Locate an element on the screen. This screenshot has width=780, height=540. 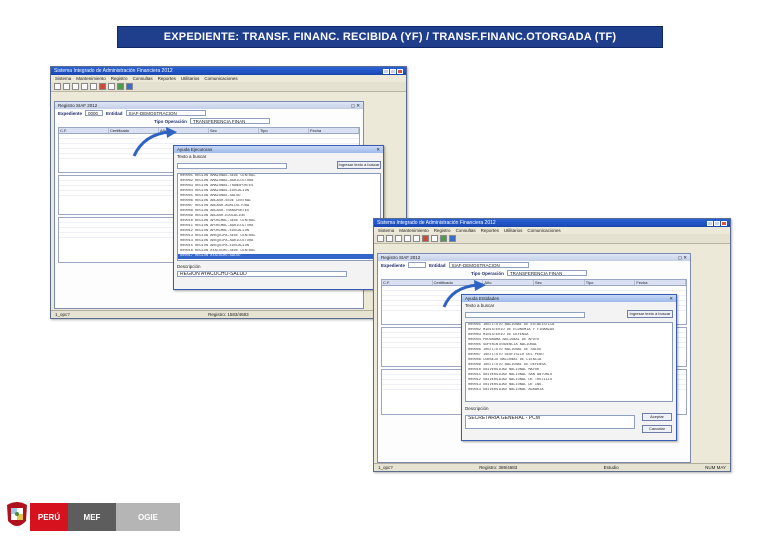
window-1-statusbar: 1_opc? Registro: 1583/4683 Estudio is located at coordinates (228, 314).